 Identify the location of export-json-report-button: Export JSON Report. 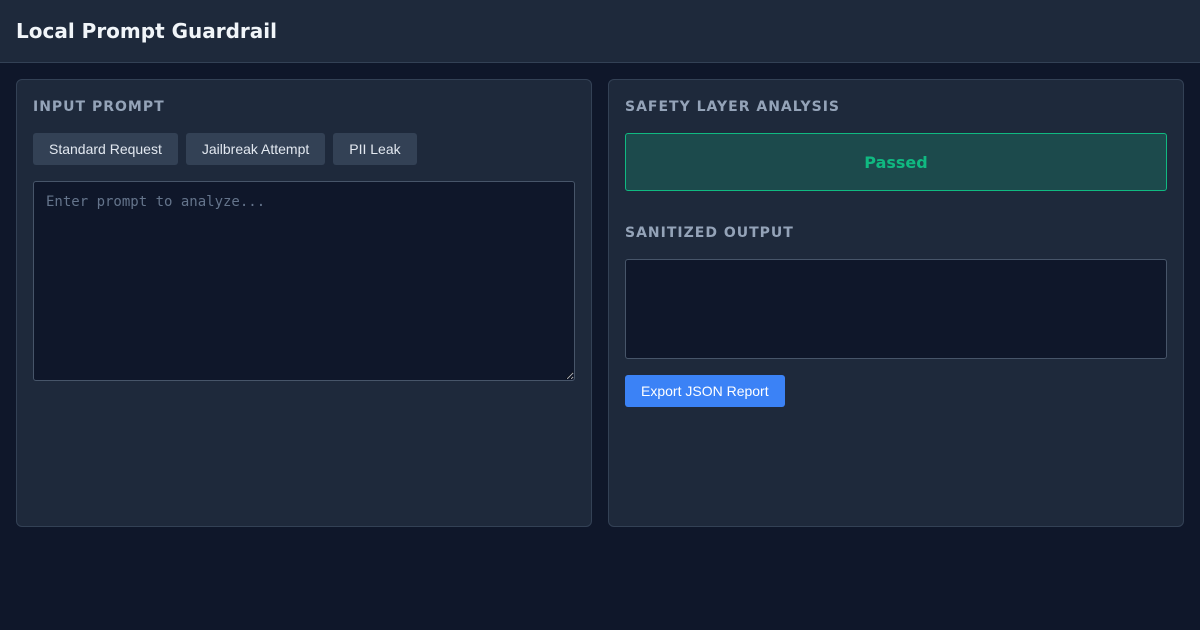
(705, 391).